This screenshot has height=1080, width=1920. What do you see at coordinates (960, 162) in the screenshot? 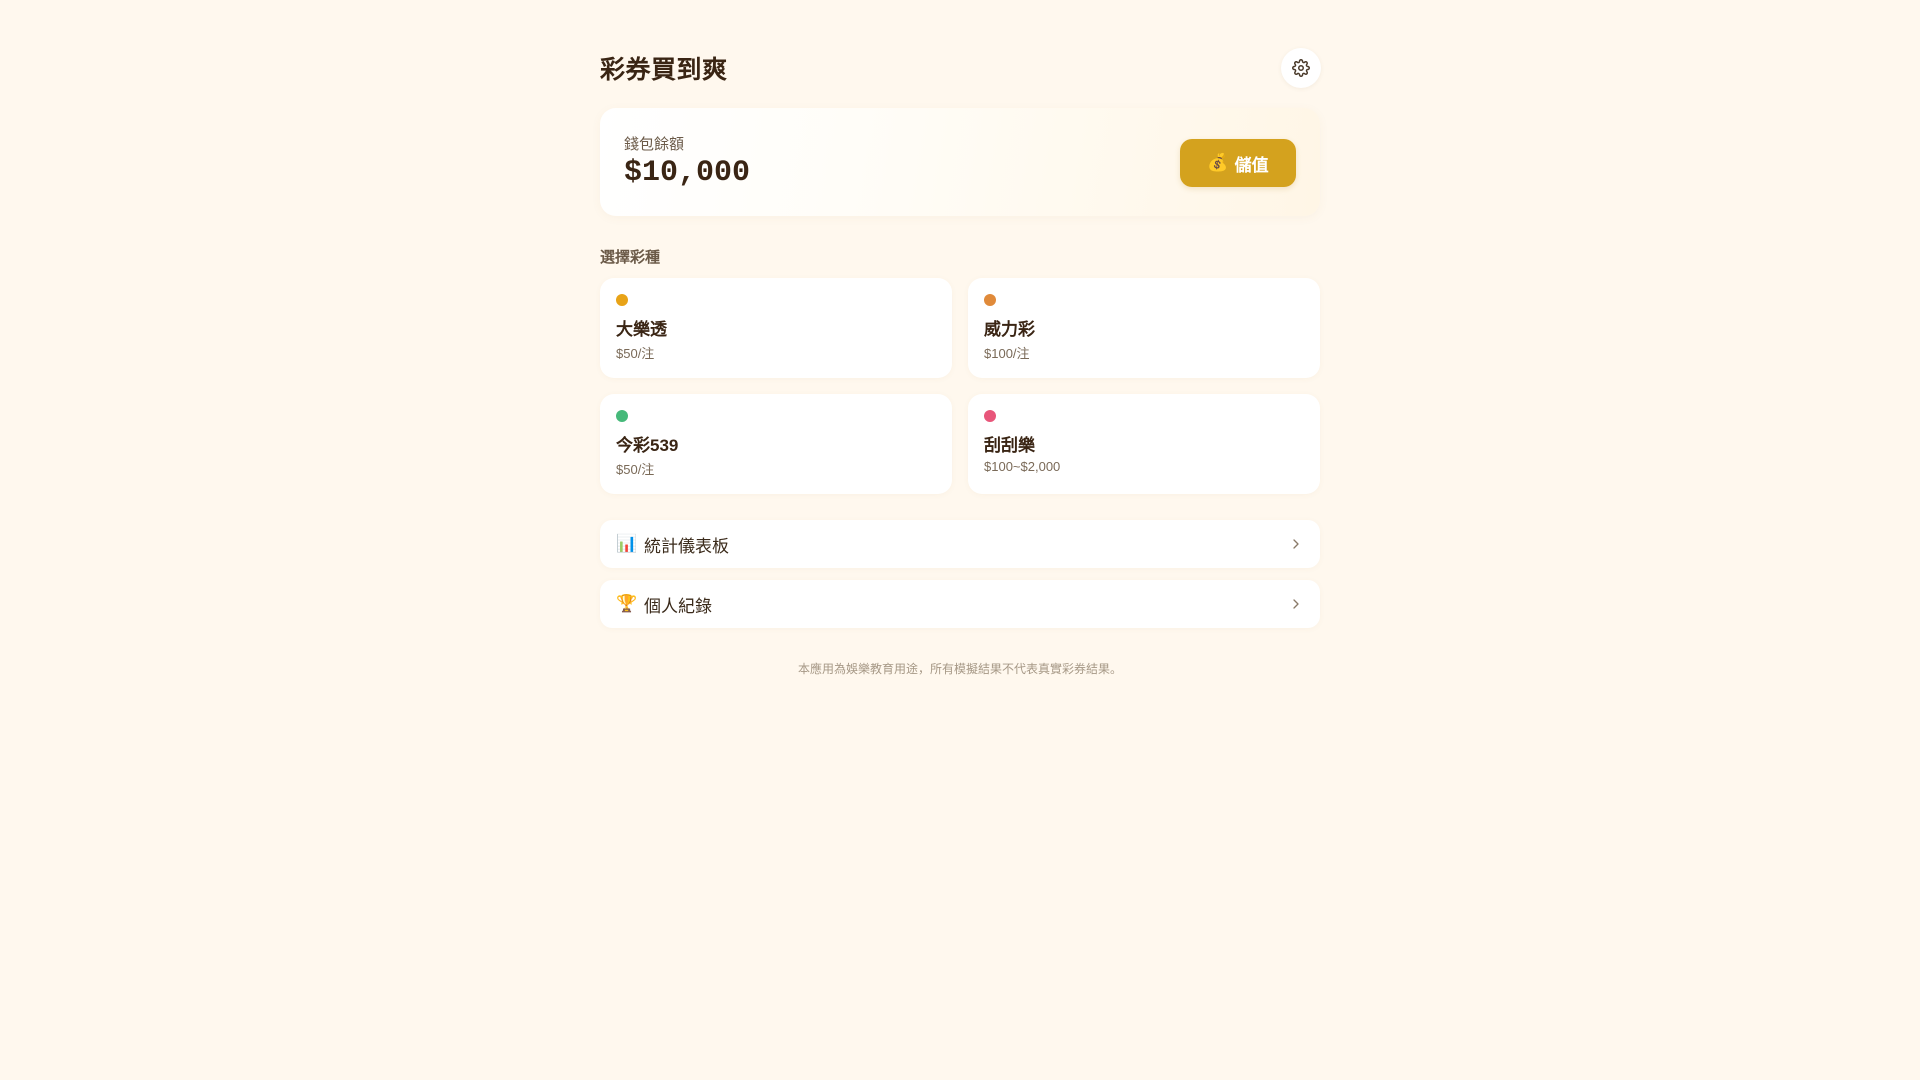
I see `wallet-card: 錢包餘額 $10,000 💰 儲值` at bounding box center [960, 162].